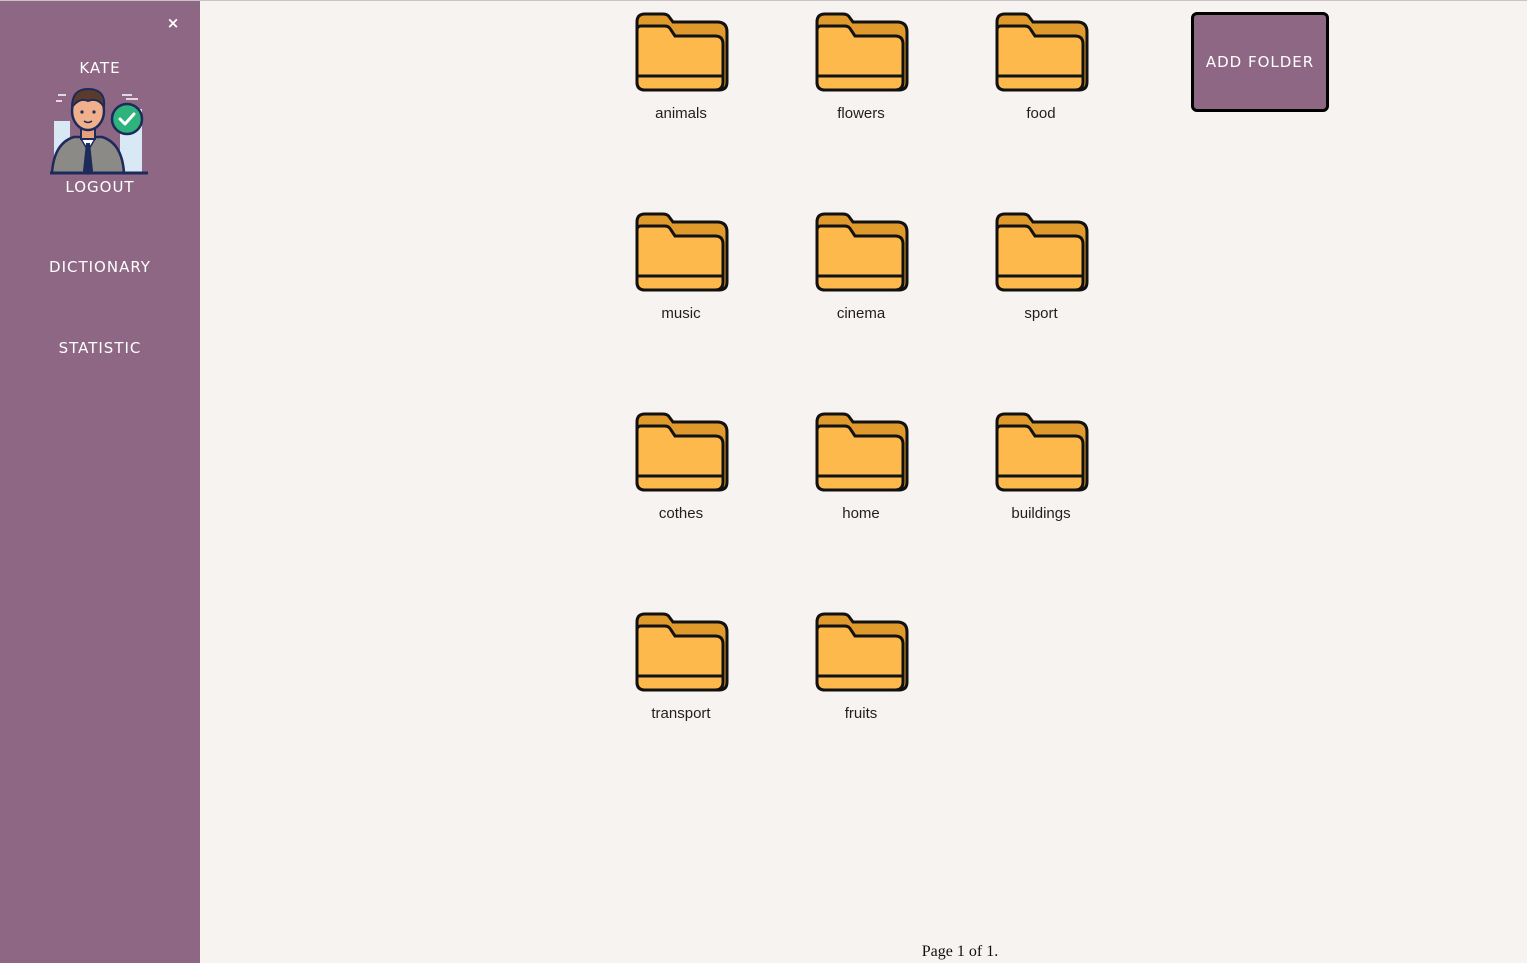  What do you see at coordinates (100, 187) in the screenshot?
I see `logout-link: LOGOUT` at bounding box center [100, 187].